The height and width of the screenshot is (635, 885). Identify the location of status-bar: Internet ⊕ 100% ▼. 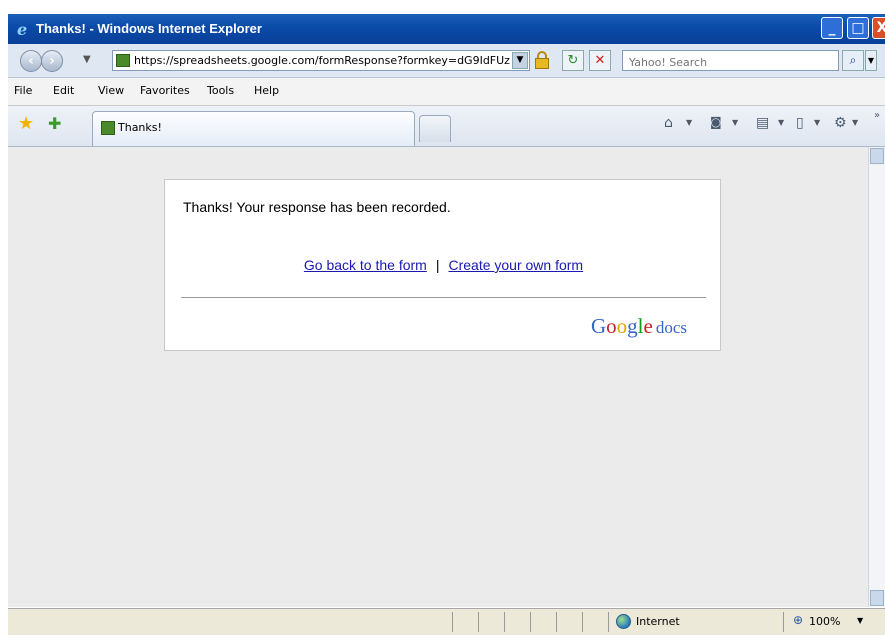
(446, 621).